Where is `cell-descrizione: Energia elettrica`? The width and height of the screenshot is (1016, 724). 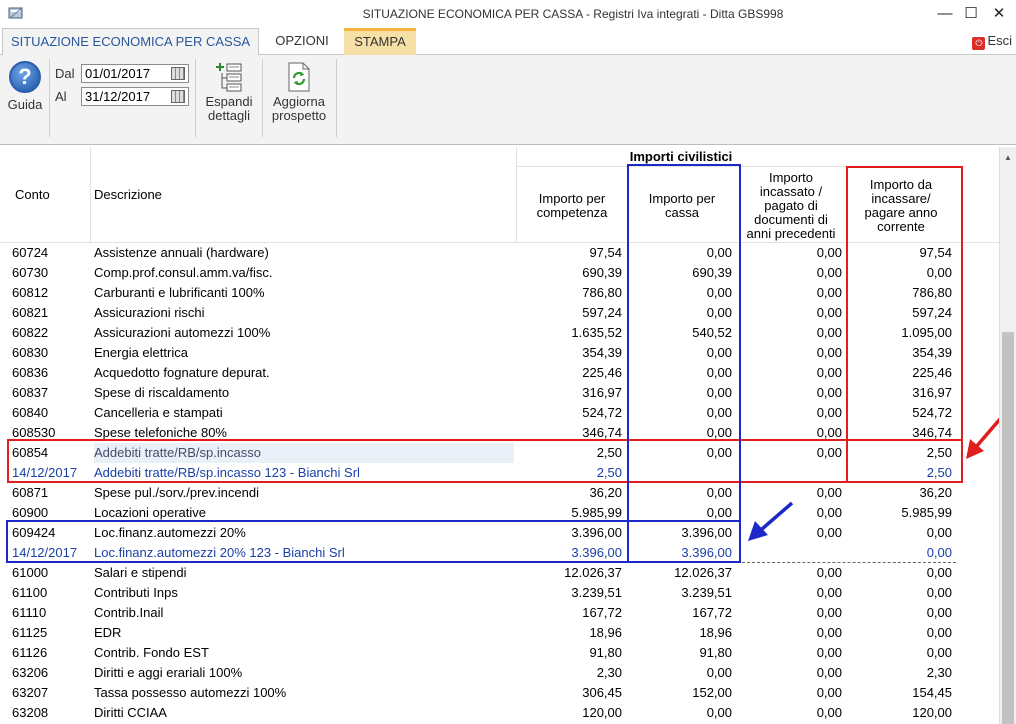 cell-descrizione: Energia elettrica is located at coordinates (141, 352).